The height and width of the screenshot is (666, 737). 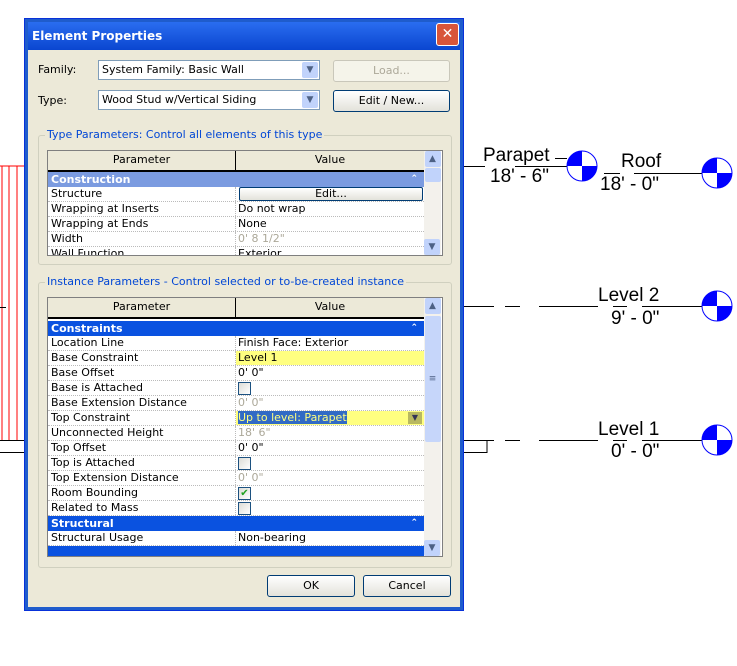 I want to click on property-row: Structural Usage Non-bearing, so click(x=236, y=538).